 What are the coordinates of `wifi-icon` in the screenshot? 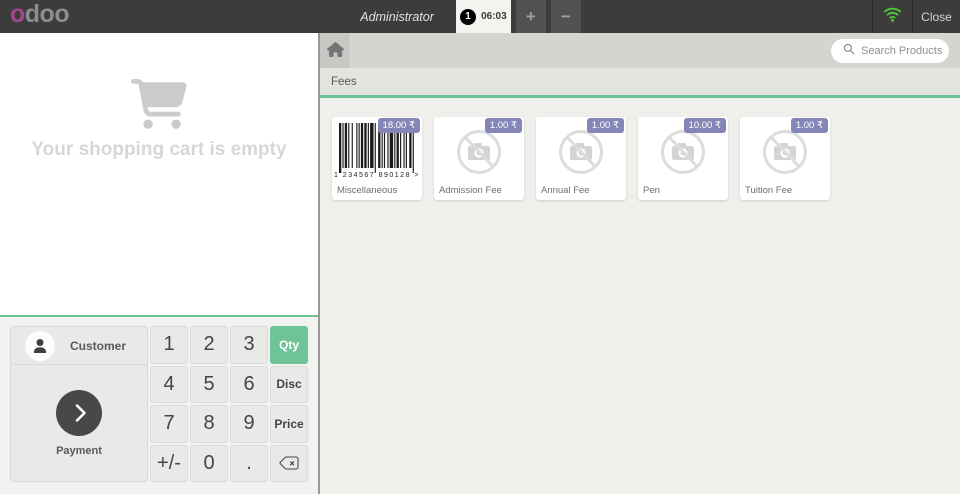 It's located at (892, 17).